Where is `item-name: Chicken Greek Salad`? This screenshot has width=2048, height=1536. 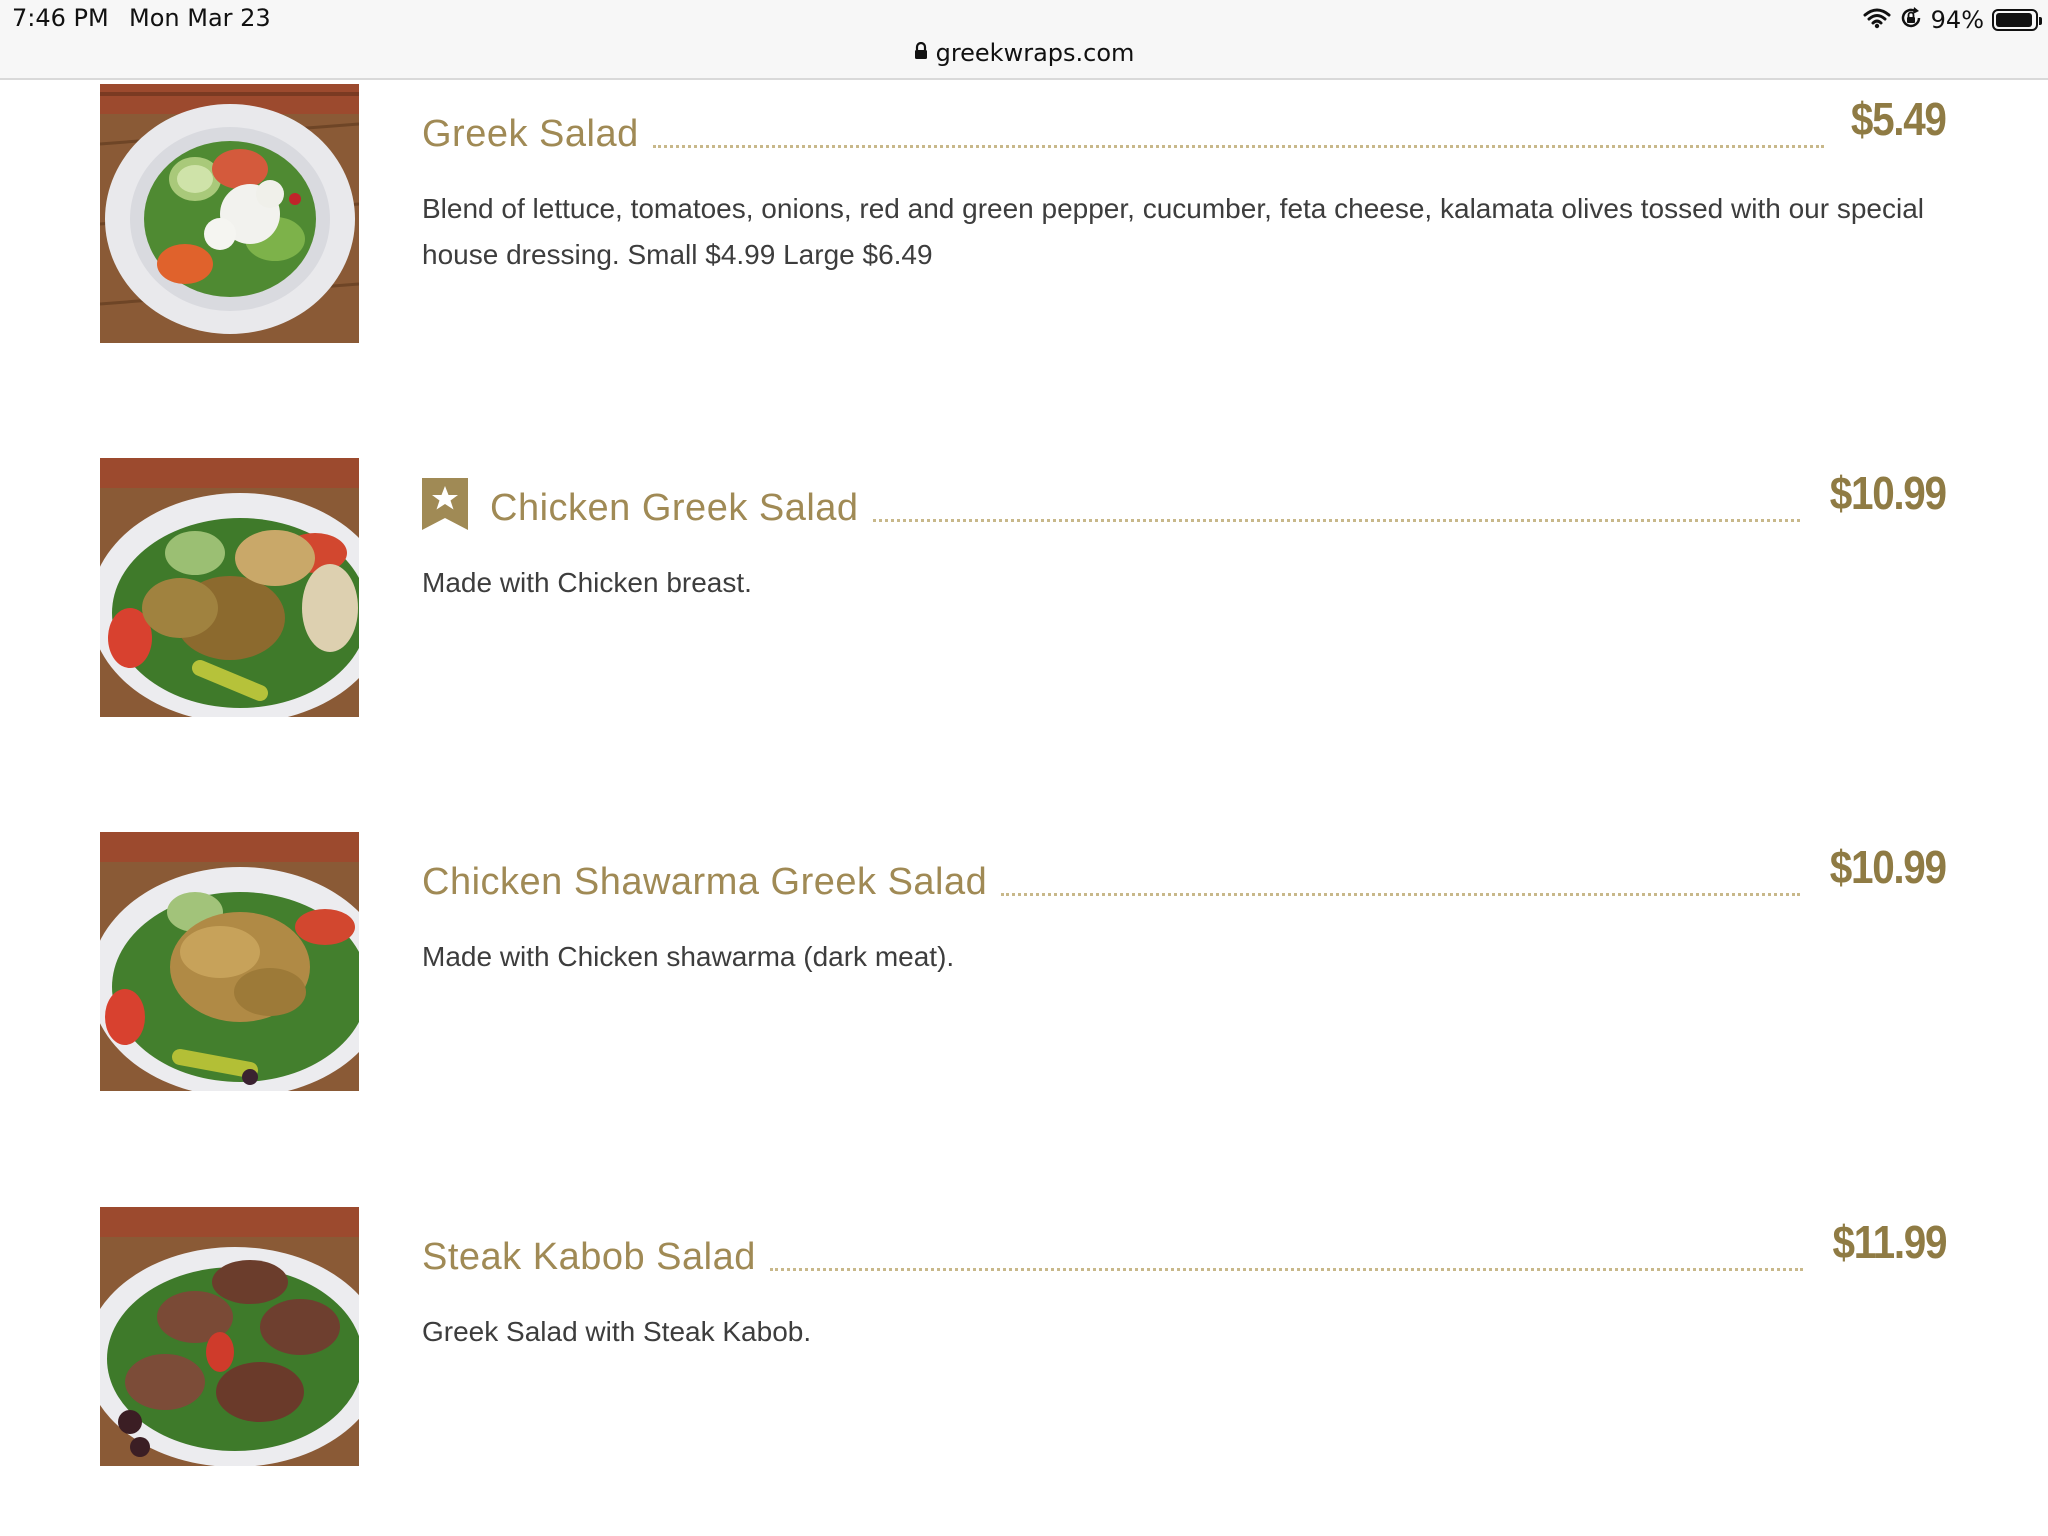
item-name: Chicken Greek Salad is located at coordinates (674, 512).